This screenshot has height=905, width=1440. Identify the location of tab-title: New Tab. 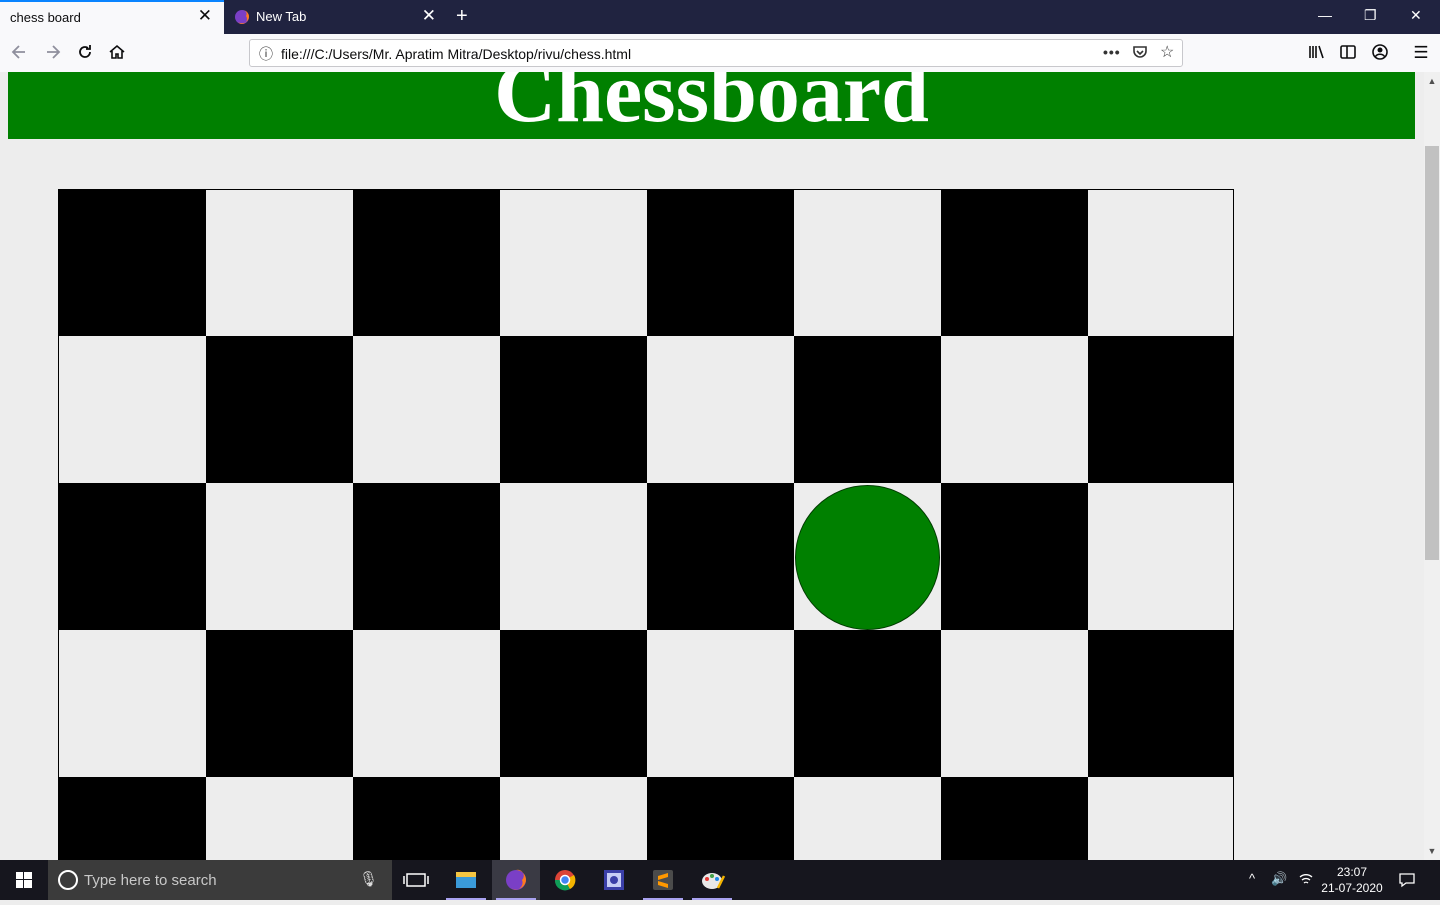
(281, 16).